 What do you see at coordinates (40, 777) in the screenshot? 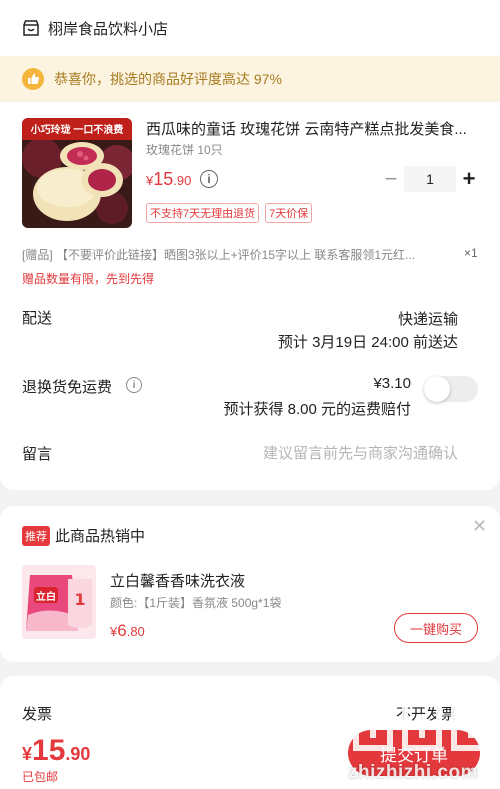
I see `shipping-note: 已包邮` at bounding box center [40, 777].